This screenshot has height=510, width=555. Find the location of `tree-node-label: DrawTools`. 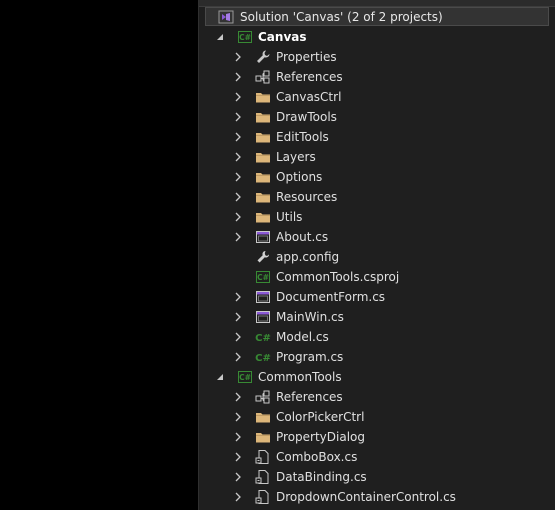

tree-node-label: DrawTools is located at coordinates (306, 117).